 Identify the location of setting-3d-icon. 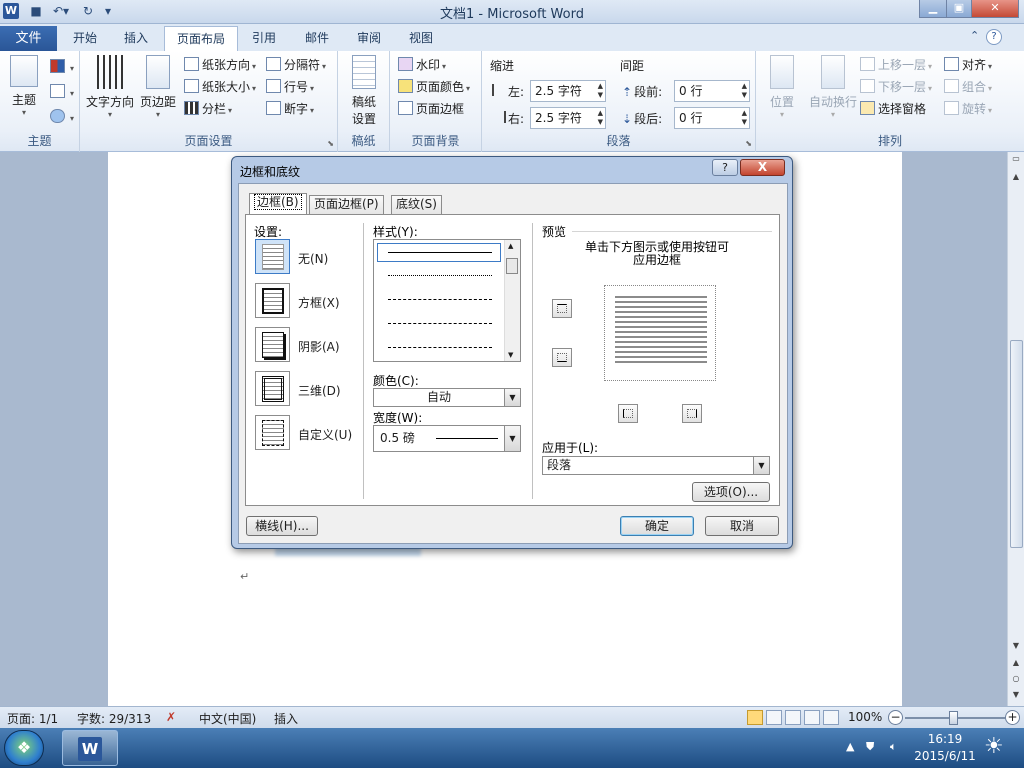
(272, 388).